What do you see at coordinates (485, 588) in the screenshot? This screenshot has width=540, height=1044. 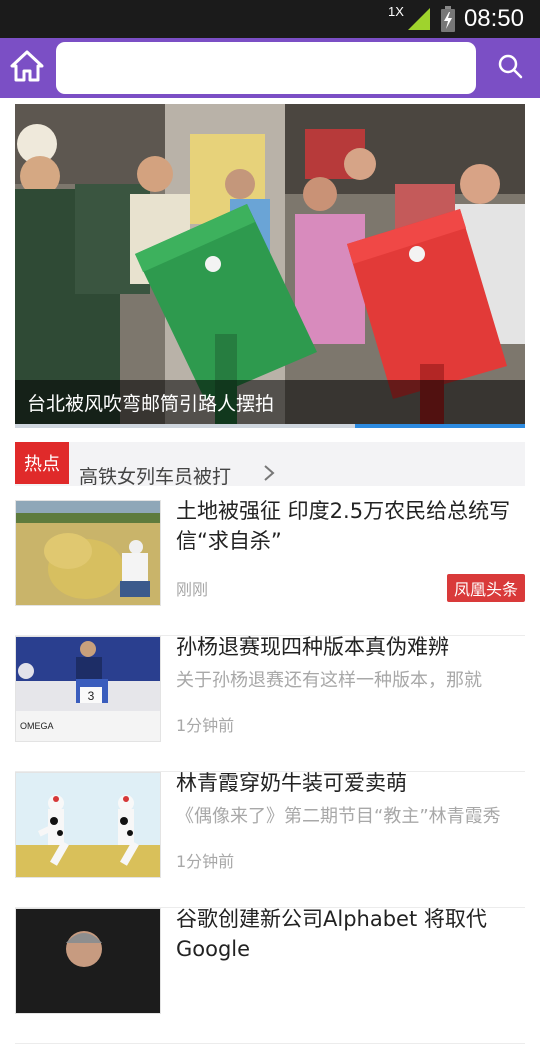 I see `news-source-tag: 凤凰头条` at bounding box center [485, 588].